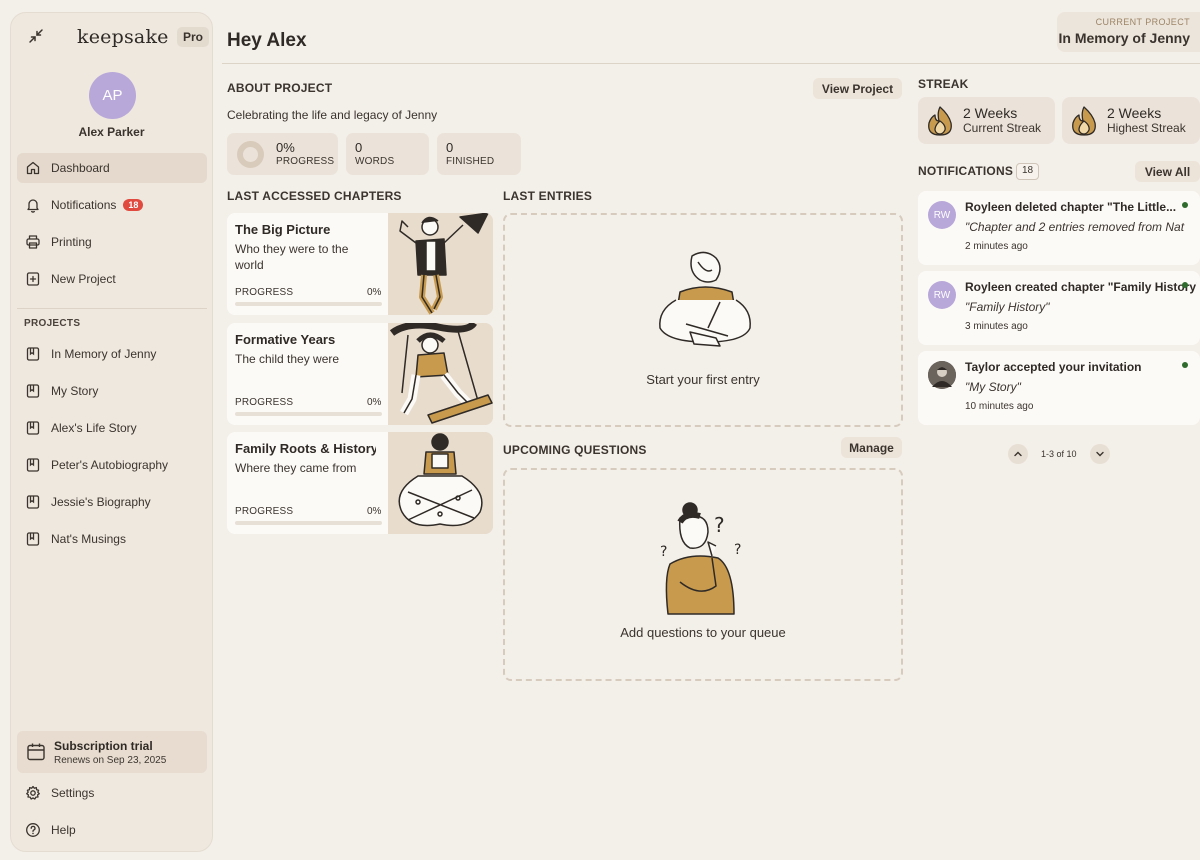 This screenshot has width=1200, height=860. I want to click on plus-square-icon, so click(33, 279).